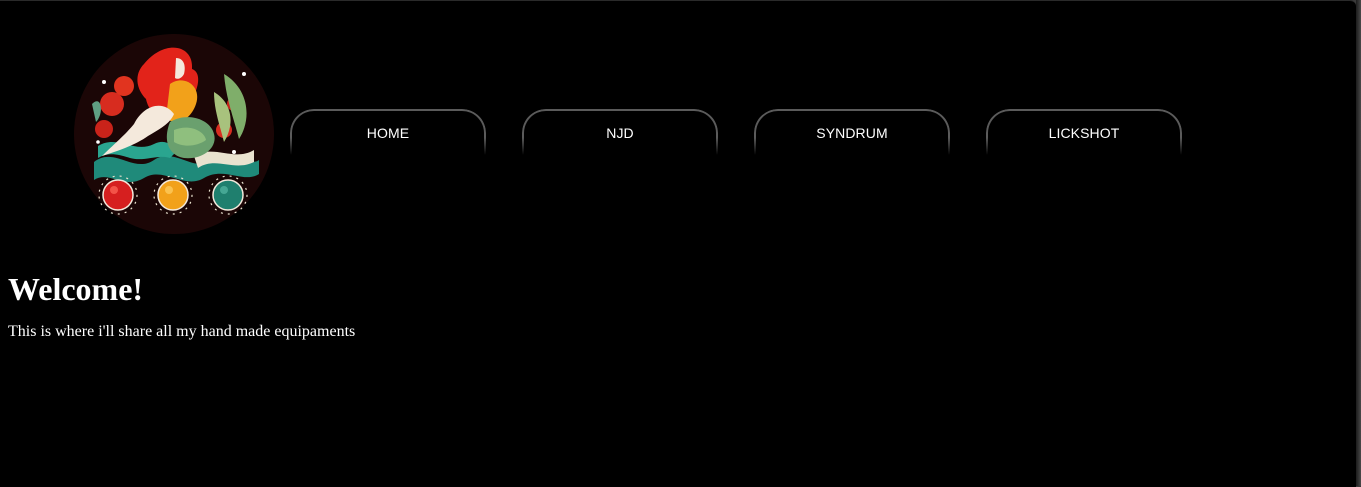  I want to click on site-logo, so click(174, 134).